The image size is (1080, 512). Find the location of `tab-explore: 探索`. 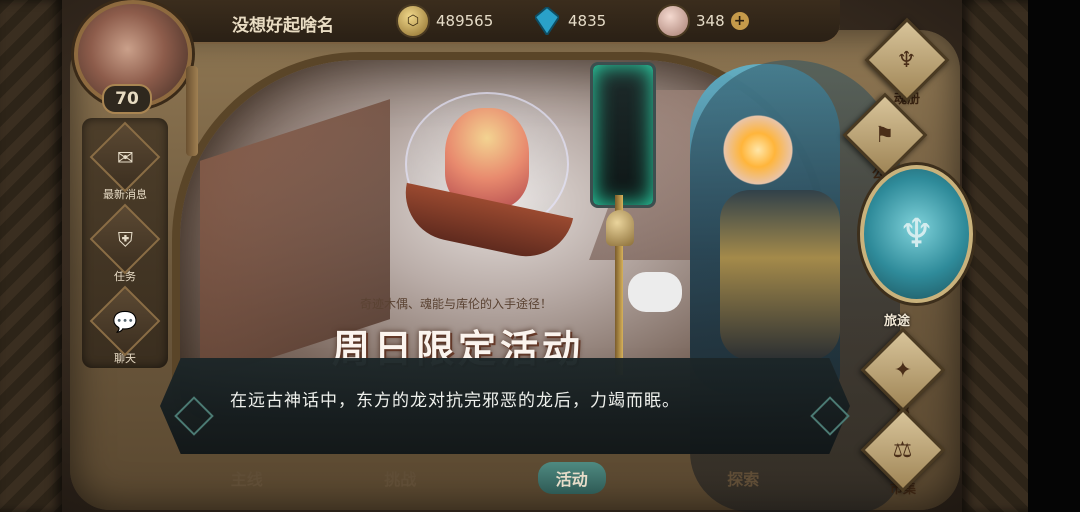

tab-explore: 探索 is located at coordinates (743, 478).